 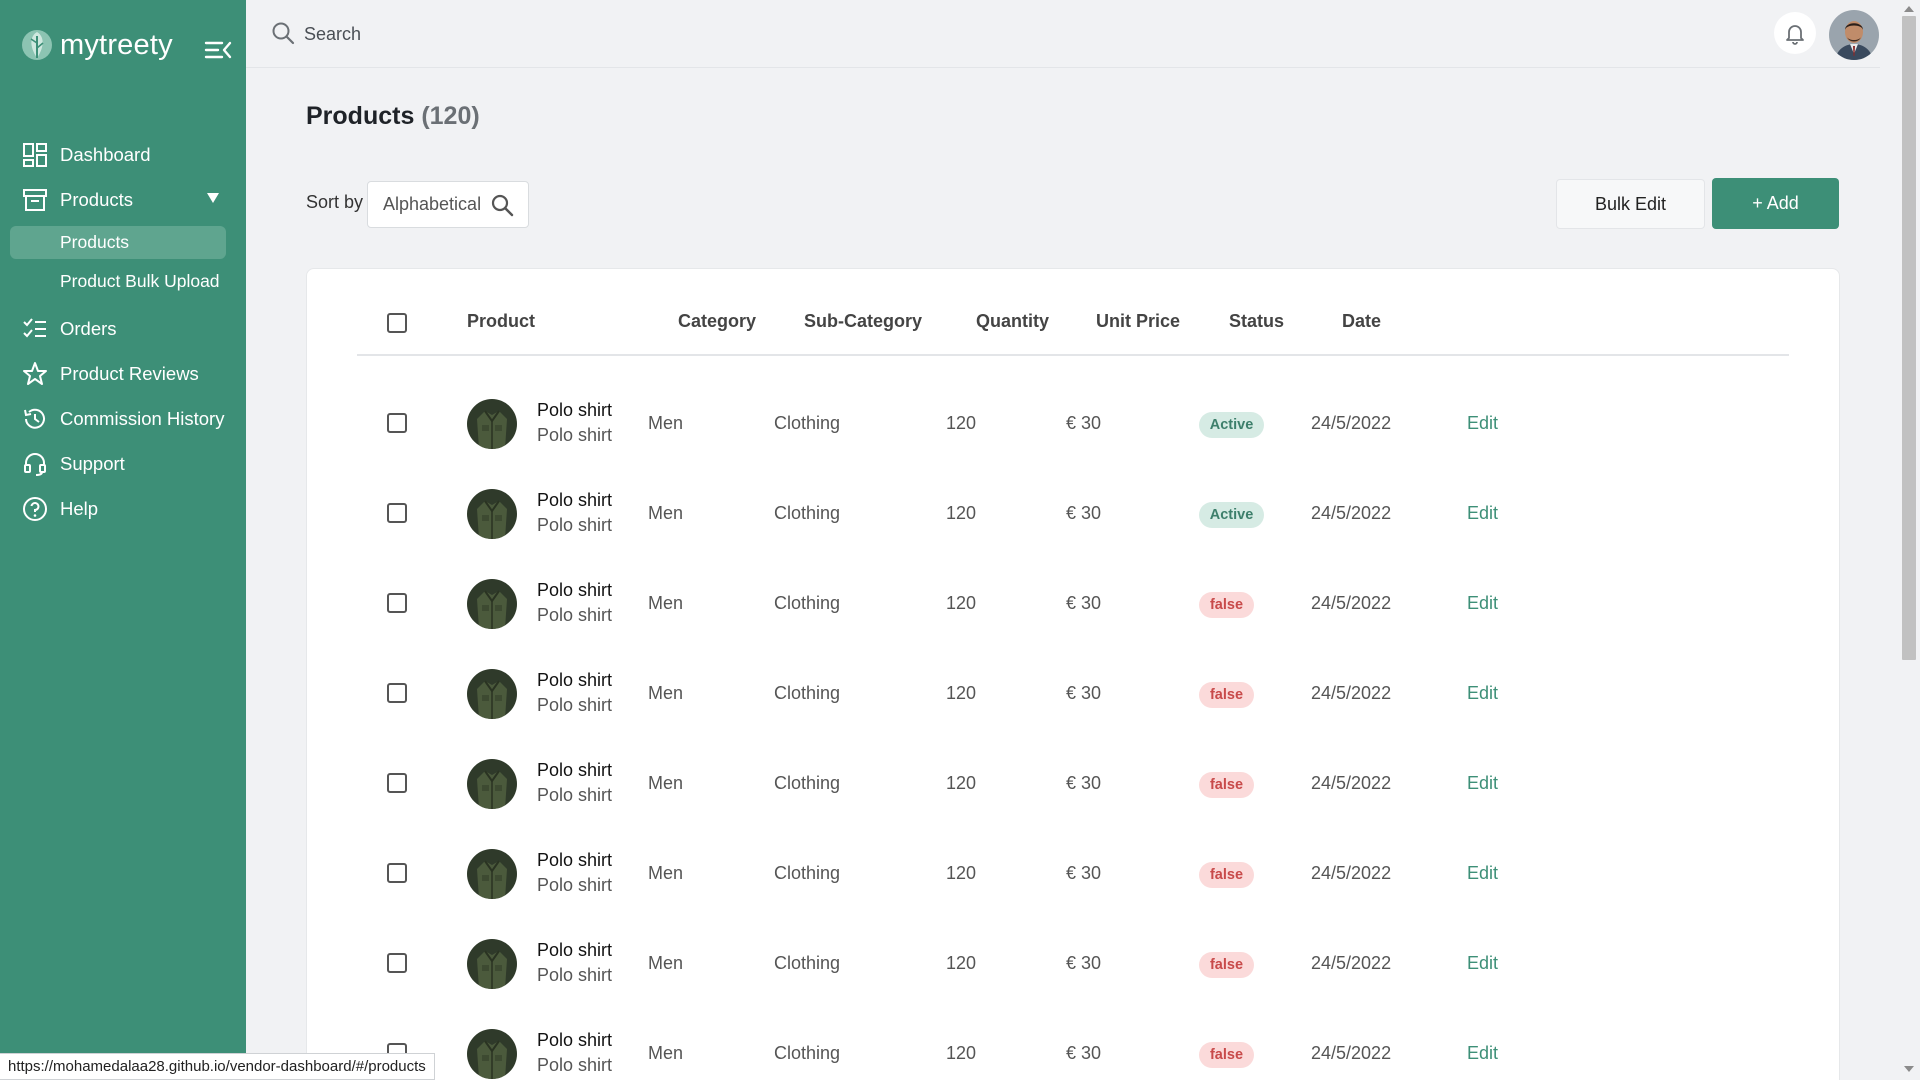 What do you see at coordinates (213, 198) in the screenshot?
I see `caret-down-icon` at bounding box center [213, 198].